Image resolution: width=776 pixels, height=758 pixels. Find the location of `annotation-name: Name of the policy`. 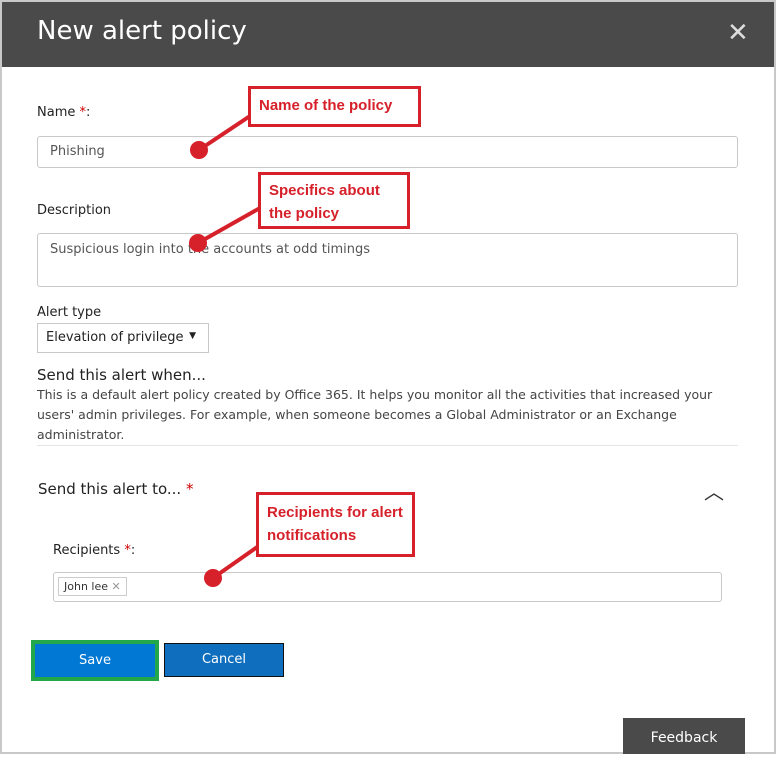

annotation-name: Name of the policy is located at coordinates (334, 106).